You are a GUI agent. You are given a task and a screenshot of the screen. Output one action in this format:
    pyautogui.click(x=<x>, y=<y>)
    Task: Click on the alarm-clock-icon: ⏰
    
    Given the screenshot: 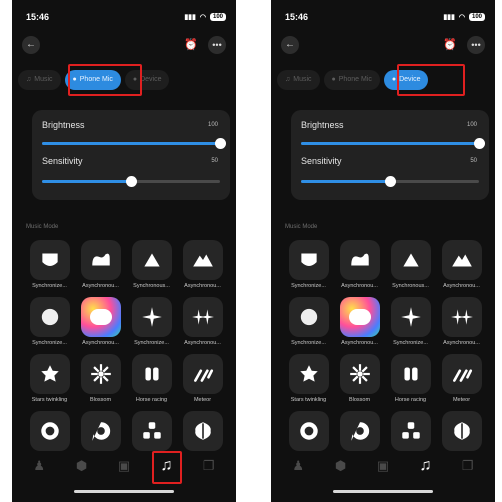 What is the action you would take?
    pyautogui.click(x=450, y=45)
    